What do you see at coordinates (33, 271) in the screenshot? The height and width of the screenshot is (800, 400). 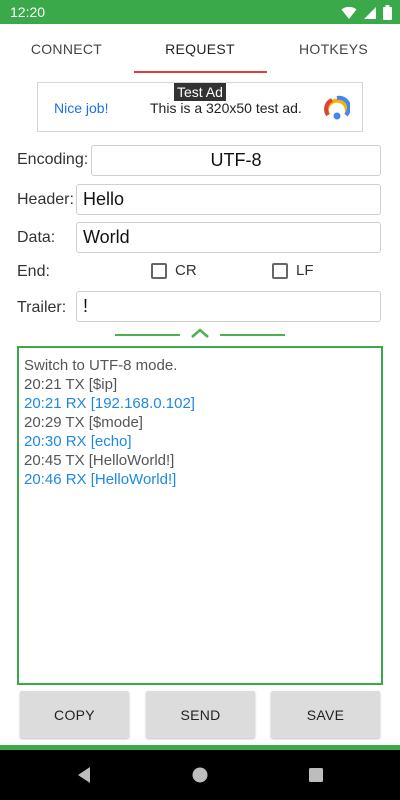 I see `end-label: End:` at bounding box center [33, 271].